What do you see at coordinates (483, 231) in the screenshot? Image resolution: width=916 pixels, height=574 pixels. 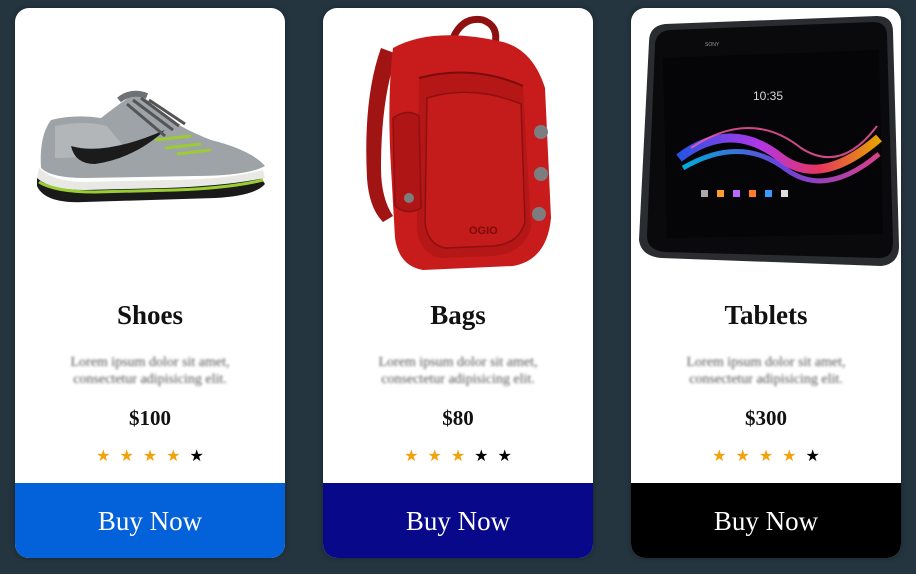 I see `svg-text: OGIO` at bounding box center [483, 231].